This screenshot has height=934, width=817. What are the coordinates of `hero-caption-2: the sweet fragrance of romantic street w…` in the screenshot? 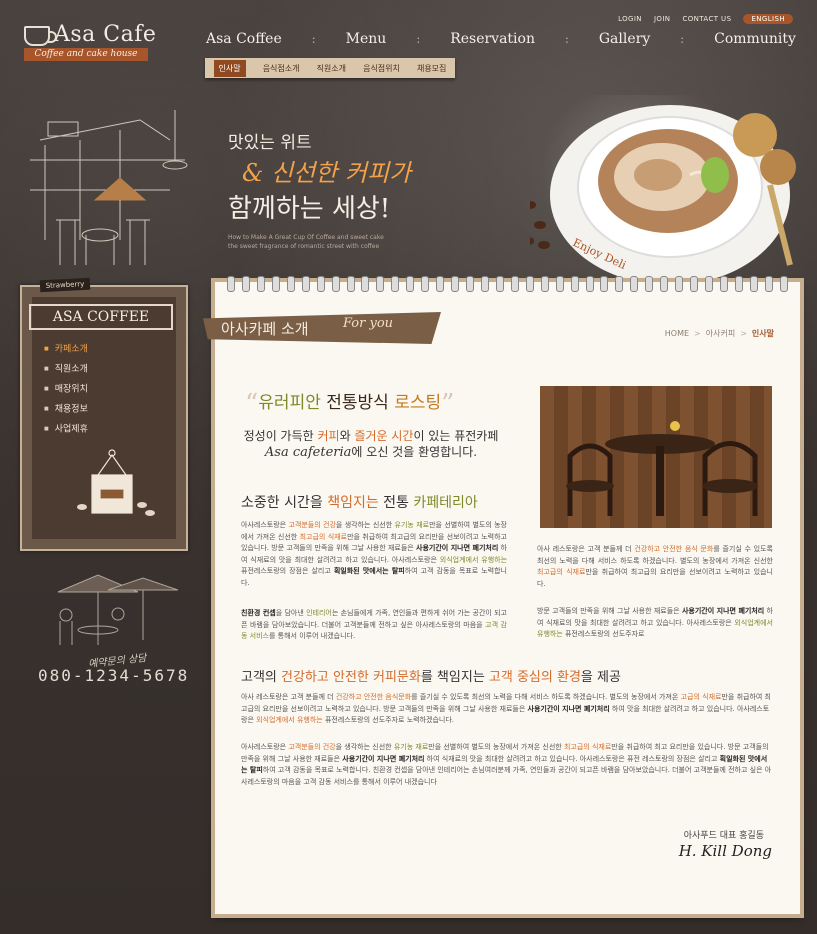 It's located at (304, 246).